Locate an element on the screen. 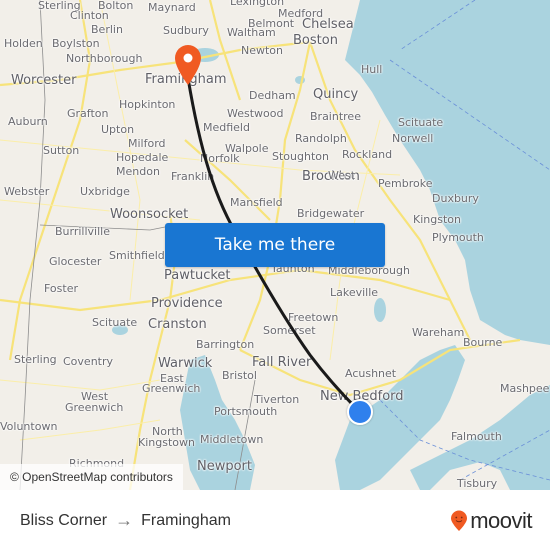 The width and height of the screenshot is (550, 550). moovit-logo: moovit is located at coordinates (491, 521).